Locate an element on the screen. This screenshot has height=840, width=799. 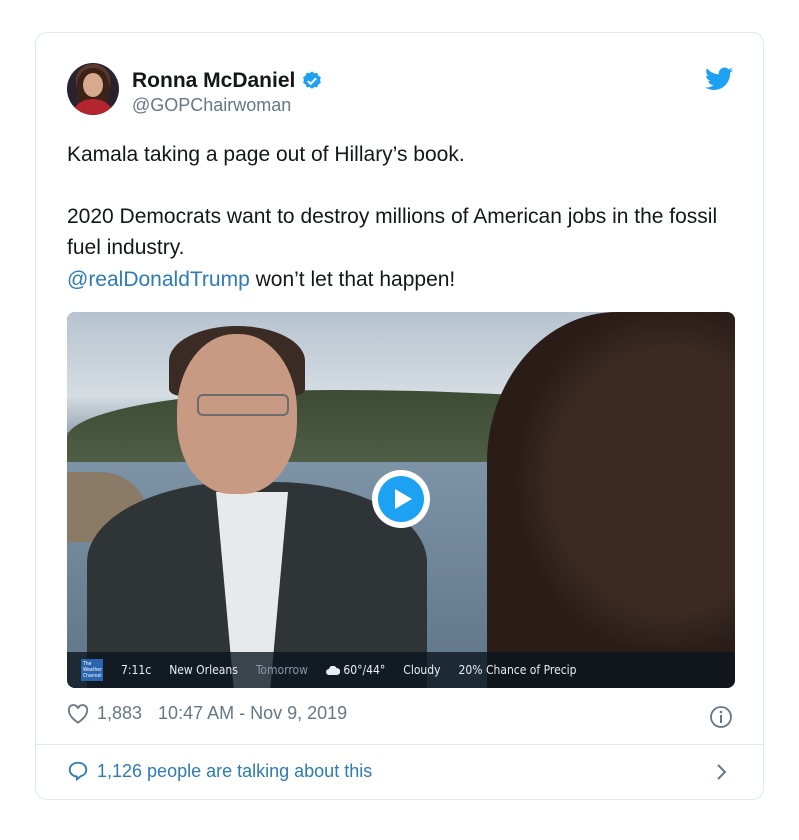
tweet-text-line3: @realDonaldTrump won’t let that happen! is located at coordinates (407, 279).